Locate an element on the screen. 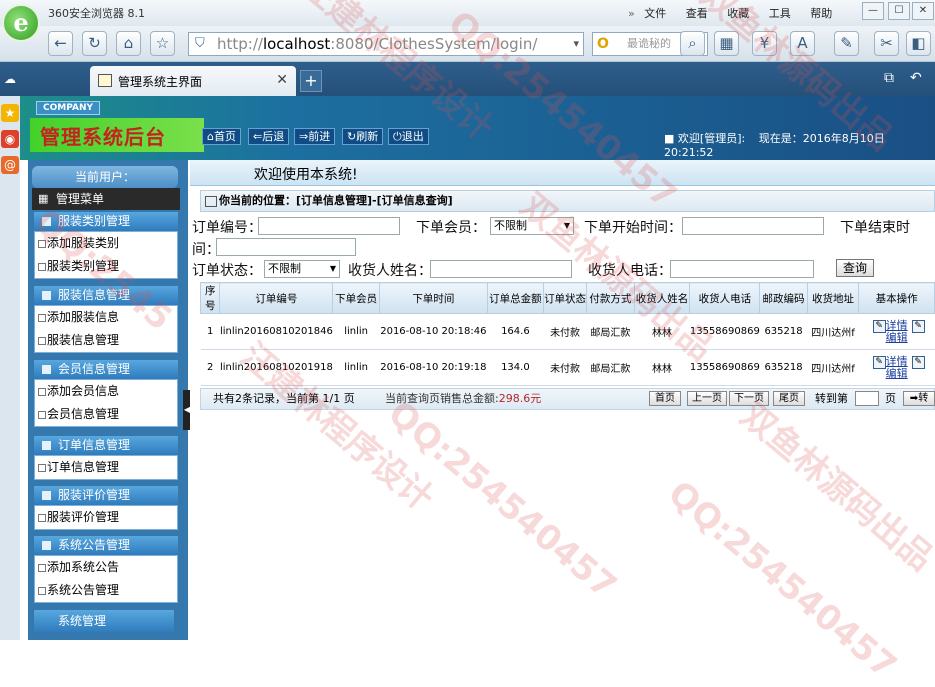 This screenshot has height=687, width=935. last-page-button: 尾页 is located at coordinates (789, 398).